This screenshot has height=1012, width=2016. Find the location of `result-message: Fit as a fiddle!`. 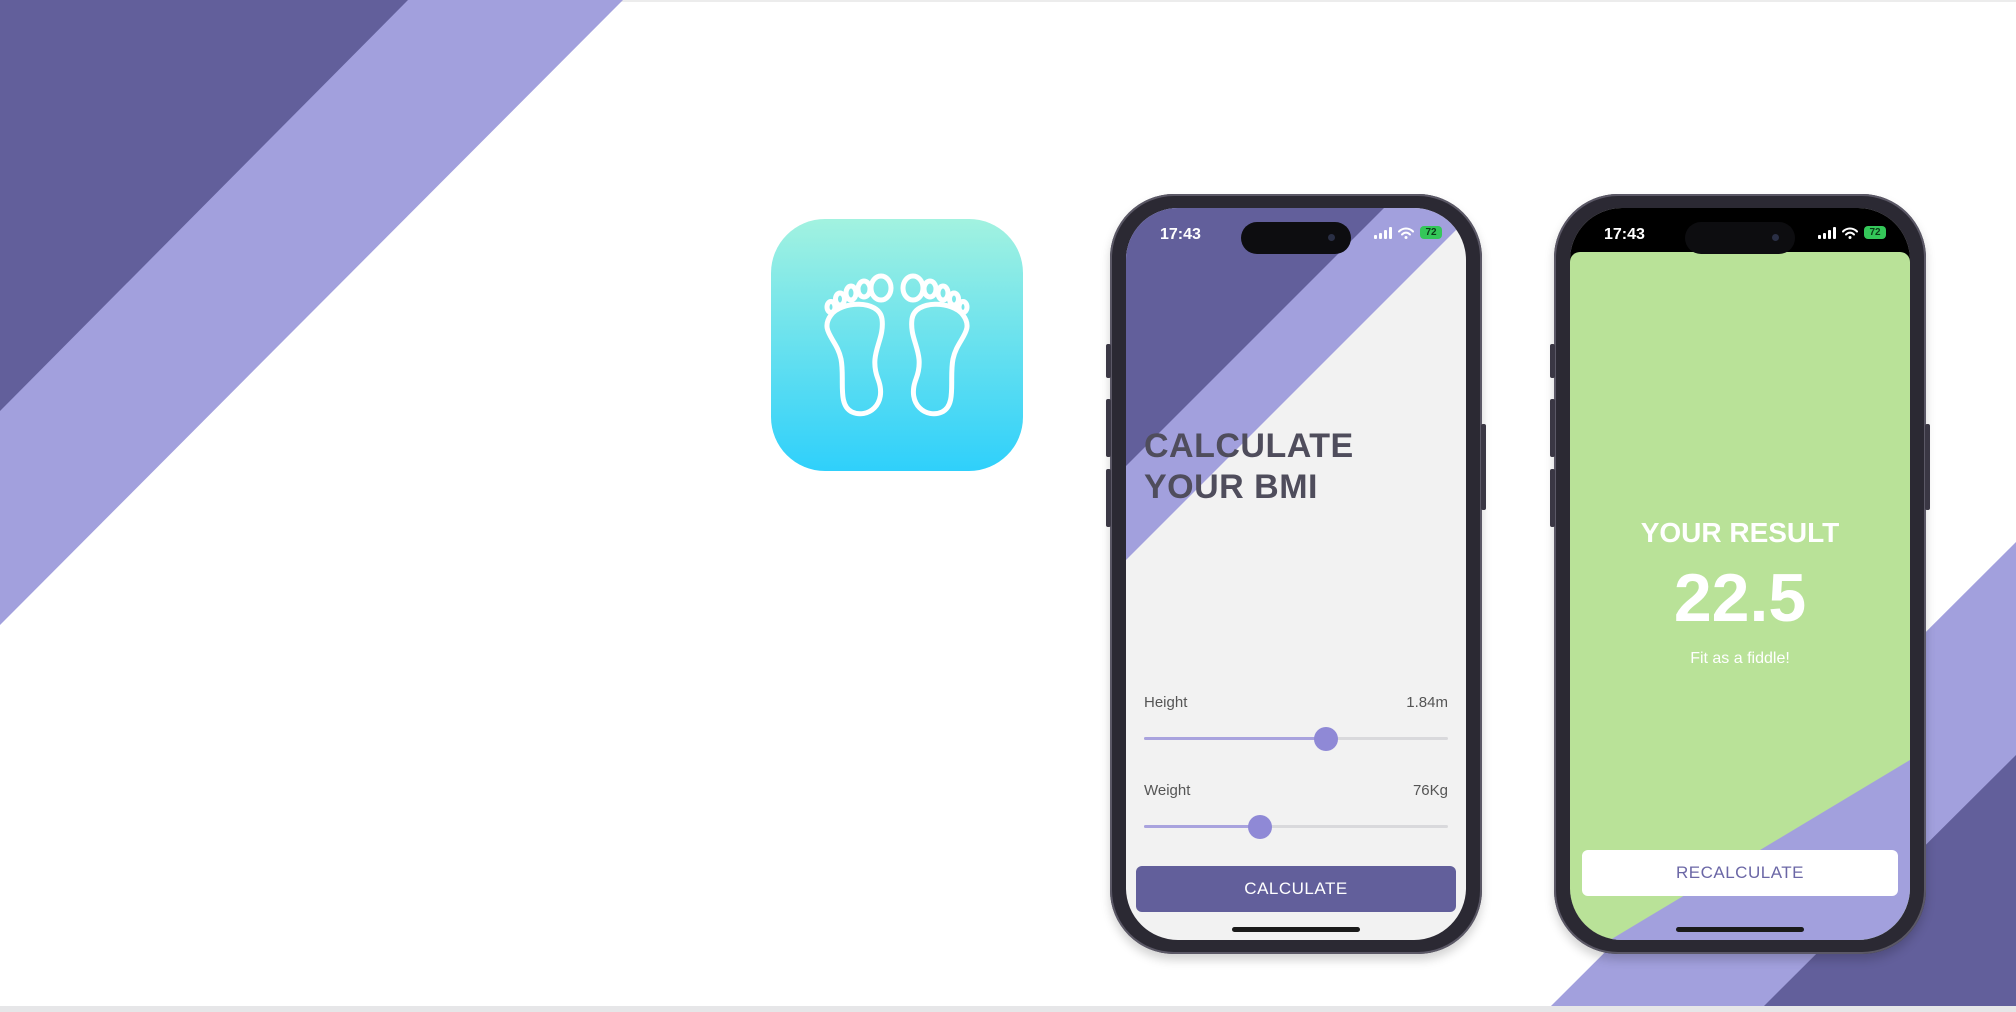

result-message: Fit as a fiddle! is located at coordinates (1740, 658).